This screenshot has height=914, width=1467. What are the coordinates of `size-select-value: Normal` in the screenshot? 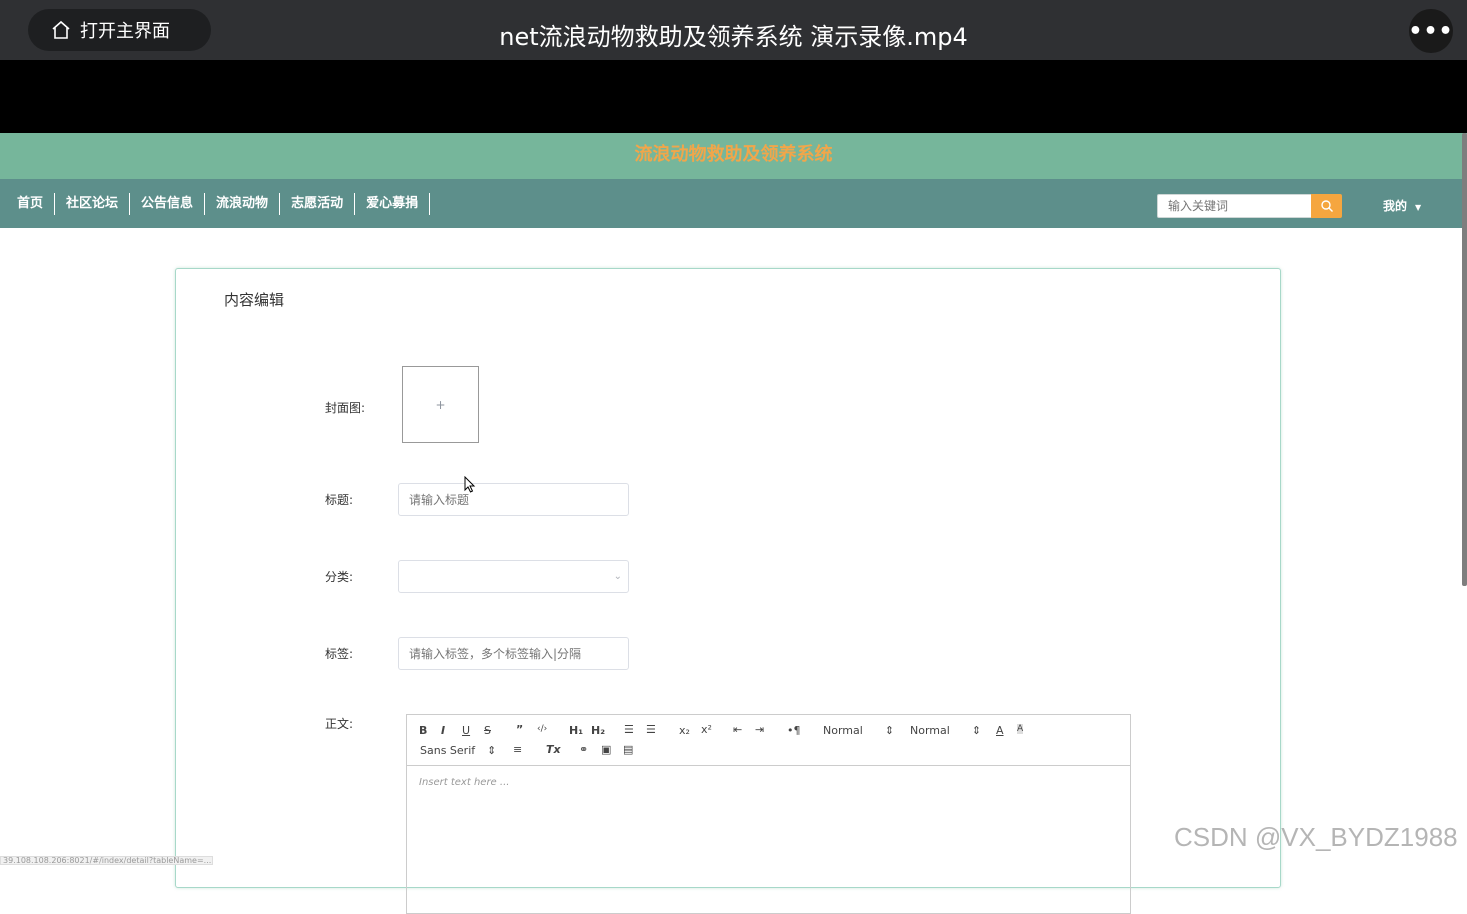 It's located at (843, 730).